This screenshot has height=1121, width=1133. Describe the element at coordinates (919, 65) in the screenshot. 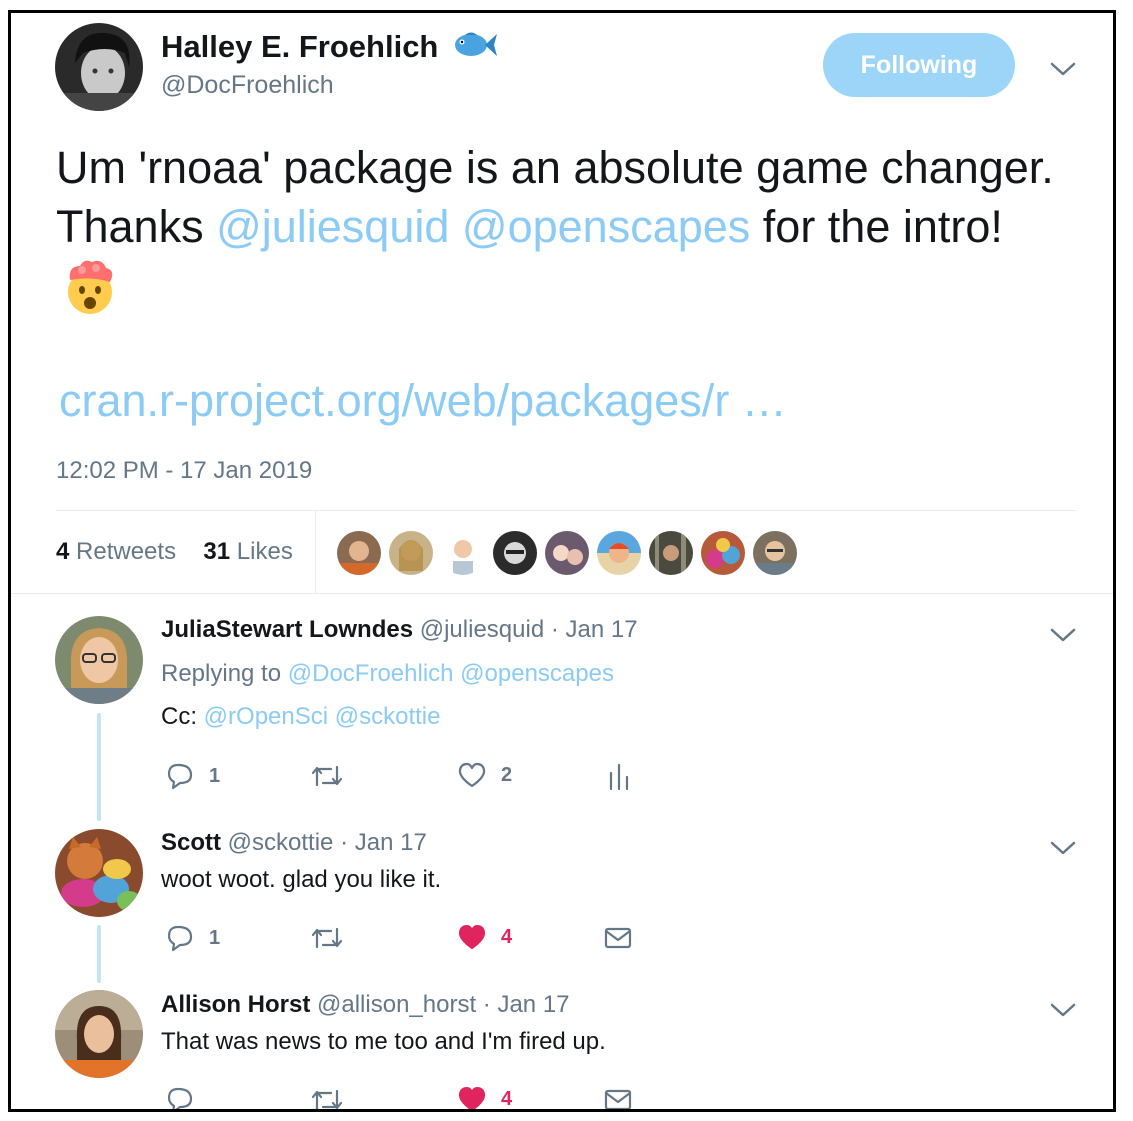

I see `following-button: Following` at that location.